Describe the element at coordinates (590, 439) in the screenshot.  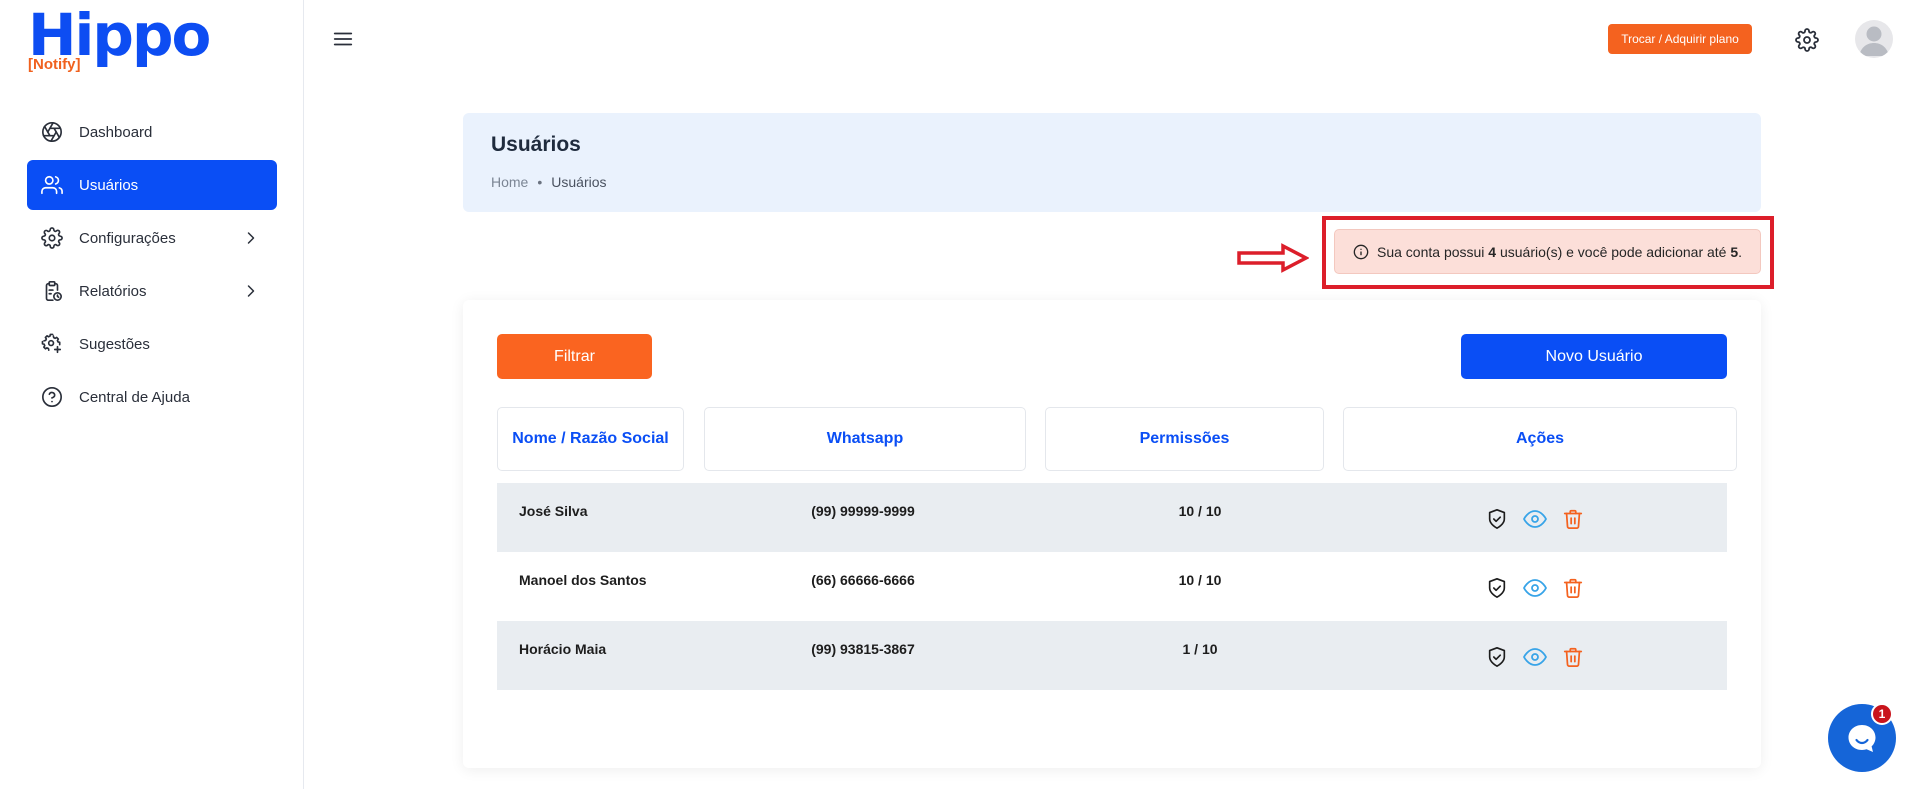
I see `column-header-name: Nome / Razão Social` at that location.